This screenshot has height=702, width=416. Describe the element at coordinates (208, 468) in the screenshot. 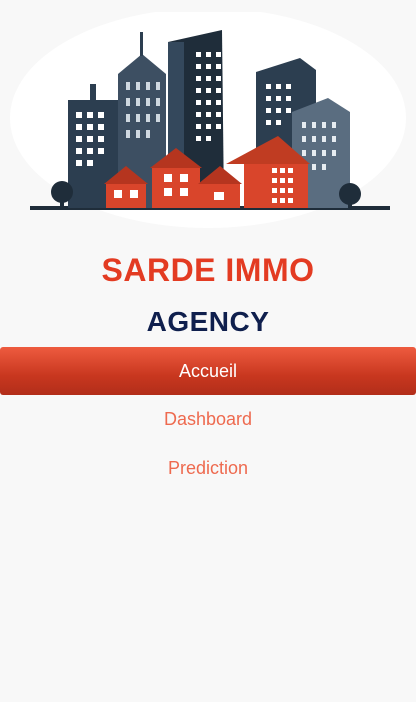

I see `nav-item-prediction: Prediction` at that location.